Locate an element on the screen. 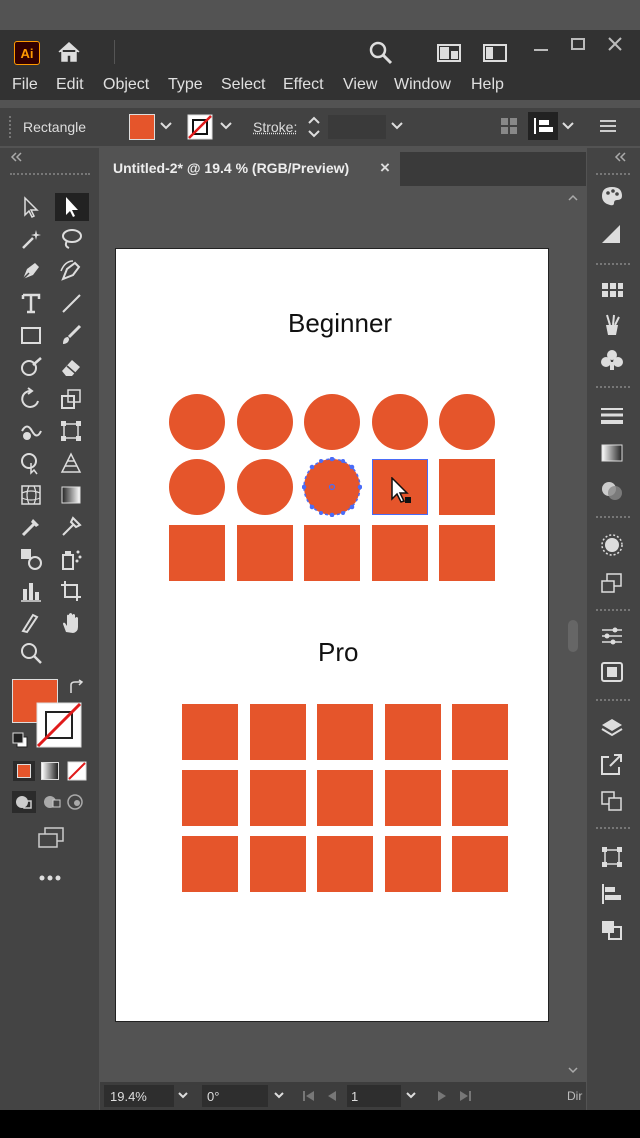  stroke-weight-input is located at coordinates (357, 127).